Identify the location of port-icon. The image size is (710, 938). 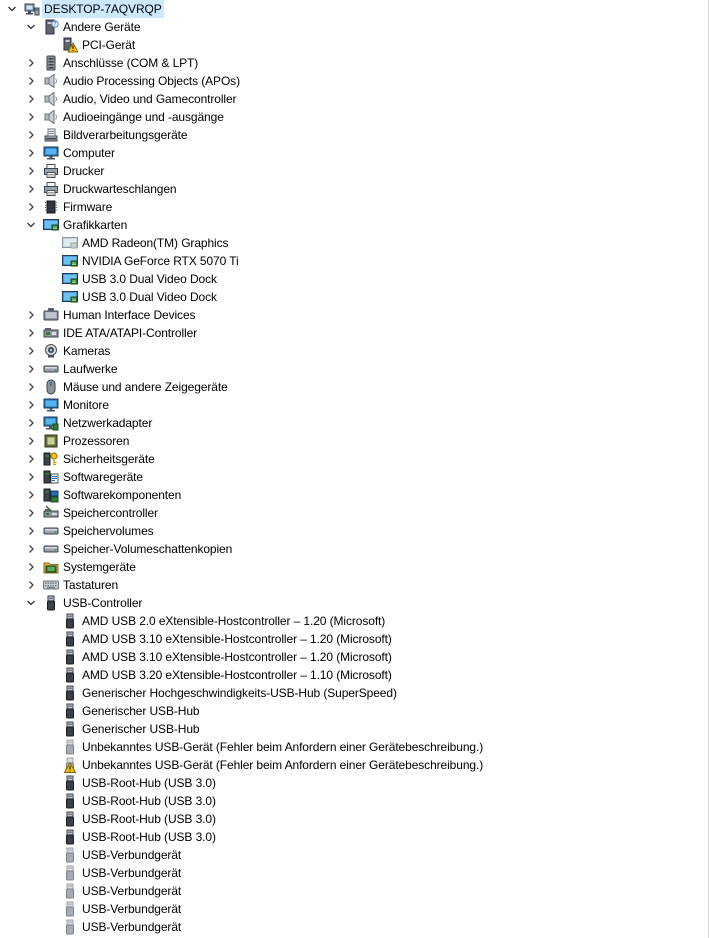
(51, 63).